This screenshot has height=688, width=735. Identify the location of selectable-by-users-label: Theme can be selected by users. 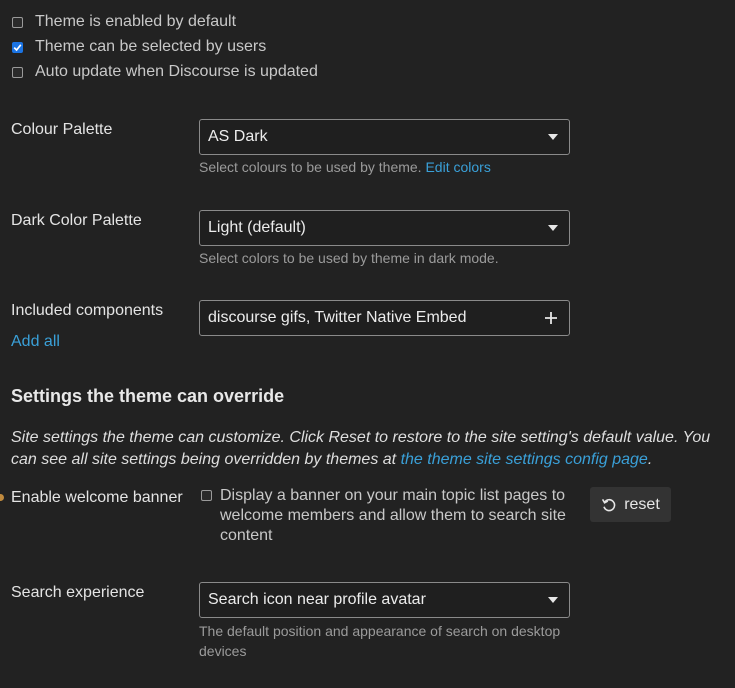
(151, 46).